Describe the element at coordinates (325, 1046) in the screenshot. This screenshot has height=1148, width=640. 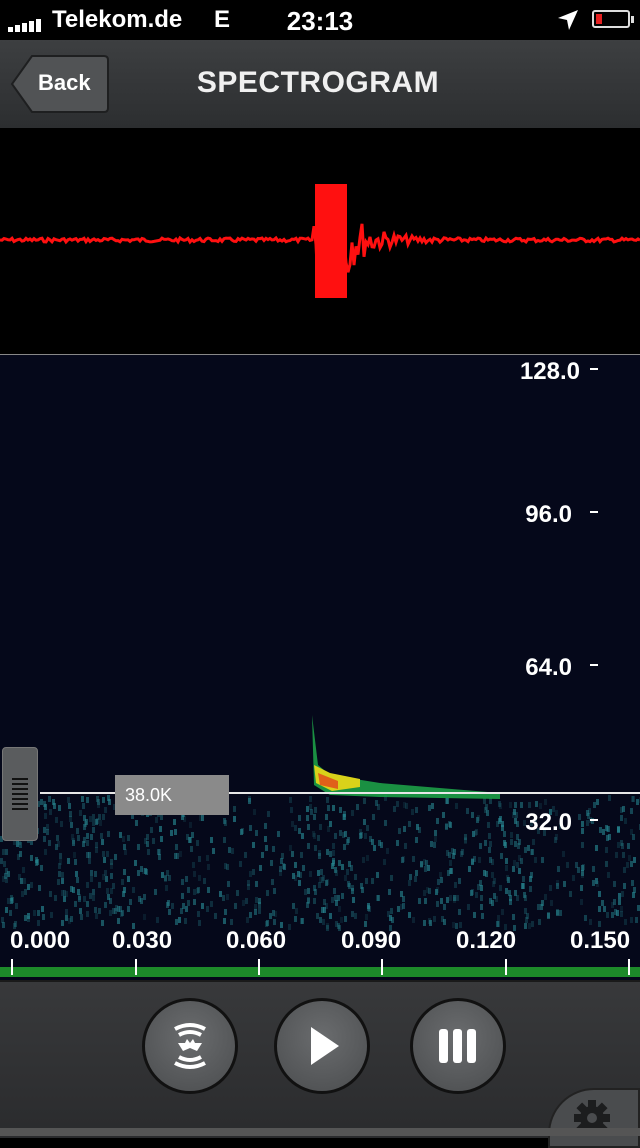
I see `play-icon` at that location.